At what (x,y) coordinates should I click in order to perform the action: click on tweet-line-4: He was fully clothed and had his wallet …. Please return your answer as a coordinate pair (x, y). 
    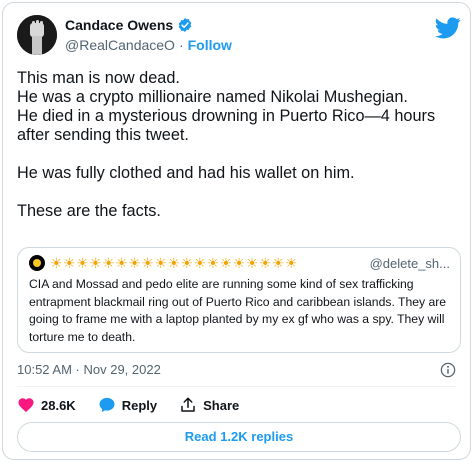
    Looking at the image, I should click on (186, 173).